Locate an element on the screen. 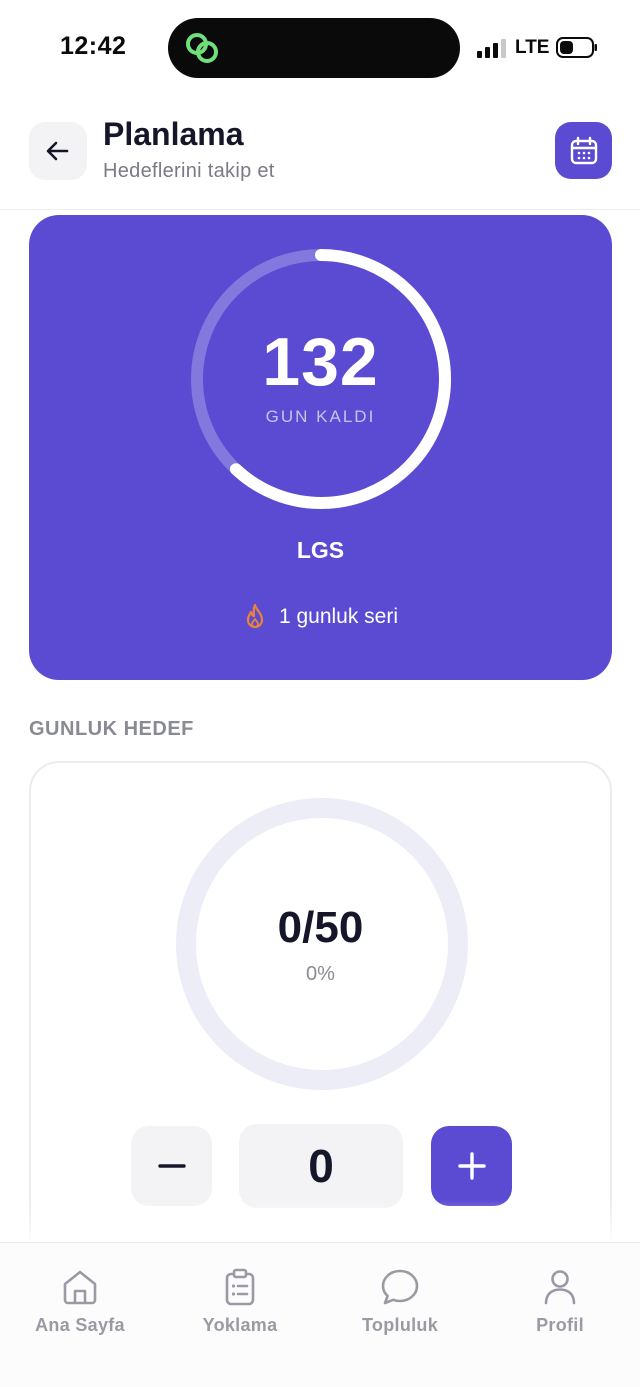 The height and width of the screenshot is (1387, 640). dynamic-island is located at coordinates (314, 48).